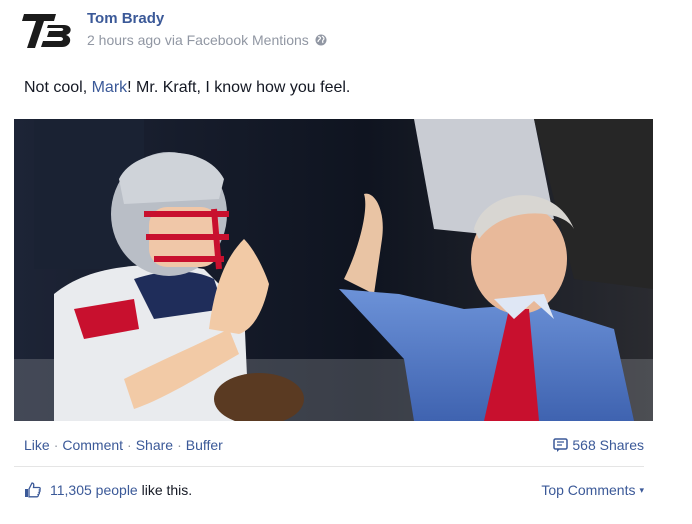 This screenshot has height=524, width=692. Describe the element at coordinates (198, 40) in the screenshot. I see `timestamp: 2 hours ago via Facebook Mentions` at that location.